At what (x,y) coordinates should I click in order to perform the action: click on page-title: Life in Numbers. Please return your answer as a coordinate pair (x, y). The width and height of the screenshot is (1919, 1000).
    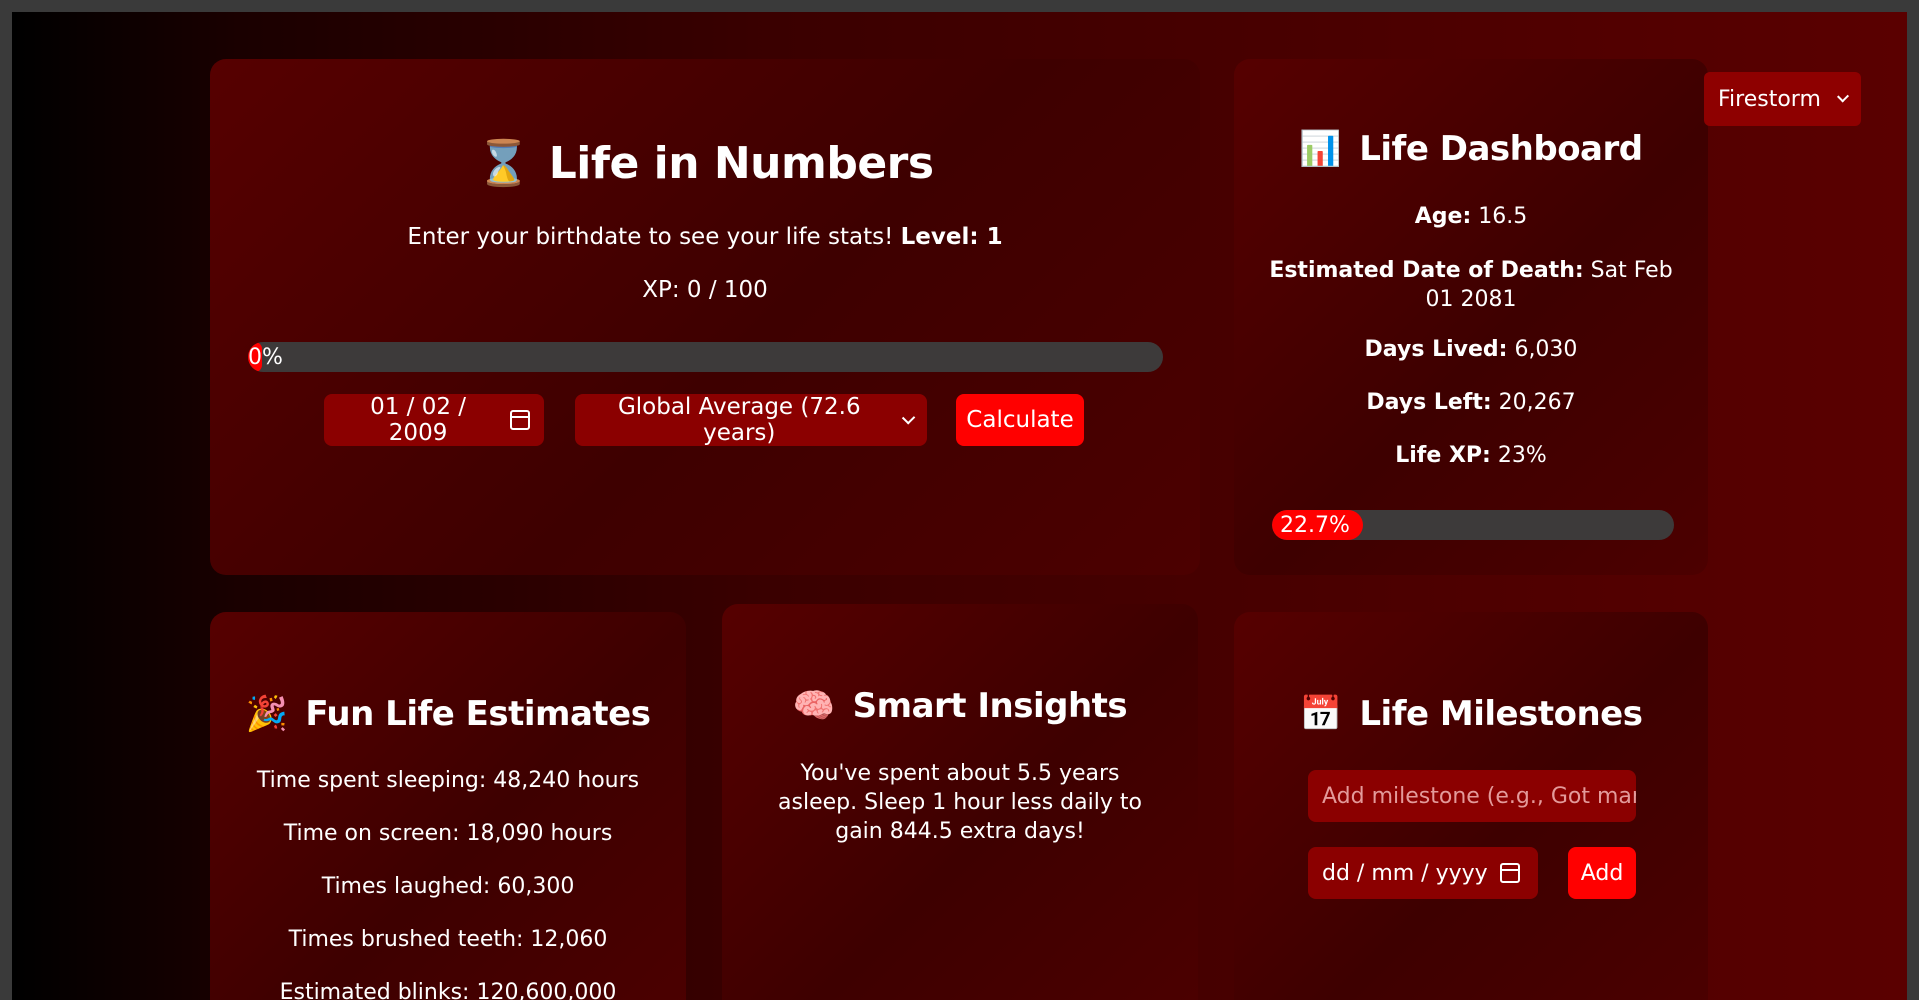
    Looking at the image, I should click on (741, 163).